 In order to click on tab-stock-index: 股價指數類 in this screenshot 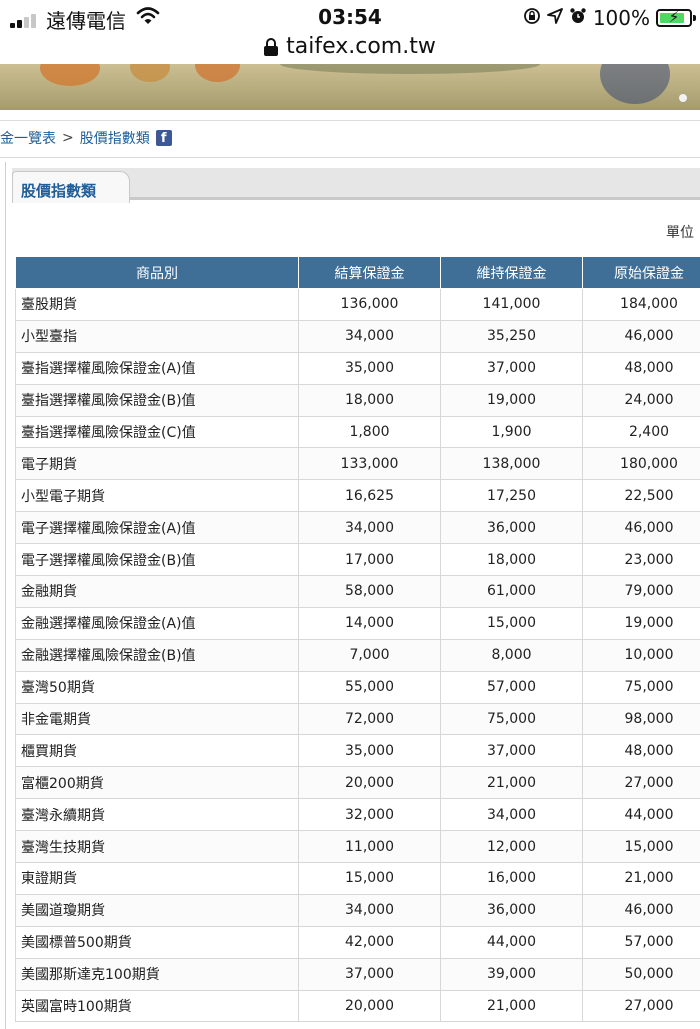, I will do `click(71, 187)`.